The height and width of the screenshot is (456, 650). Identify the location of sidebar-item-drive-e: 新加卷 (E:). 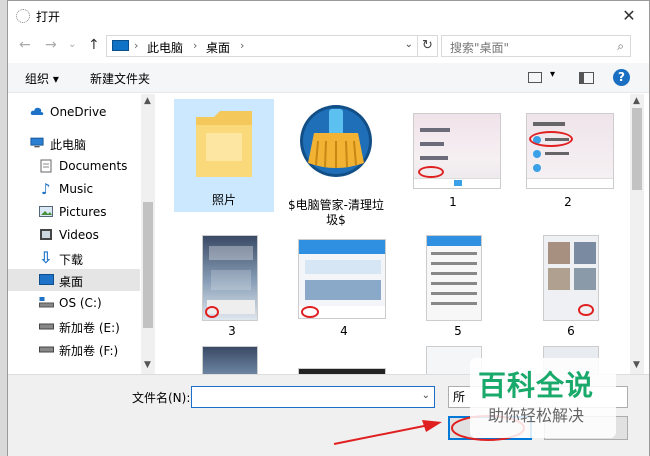
(74, 326).